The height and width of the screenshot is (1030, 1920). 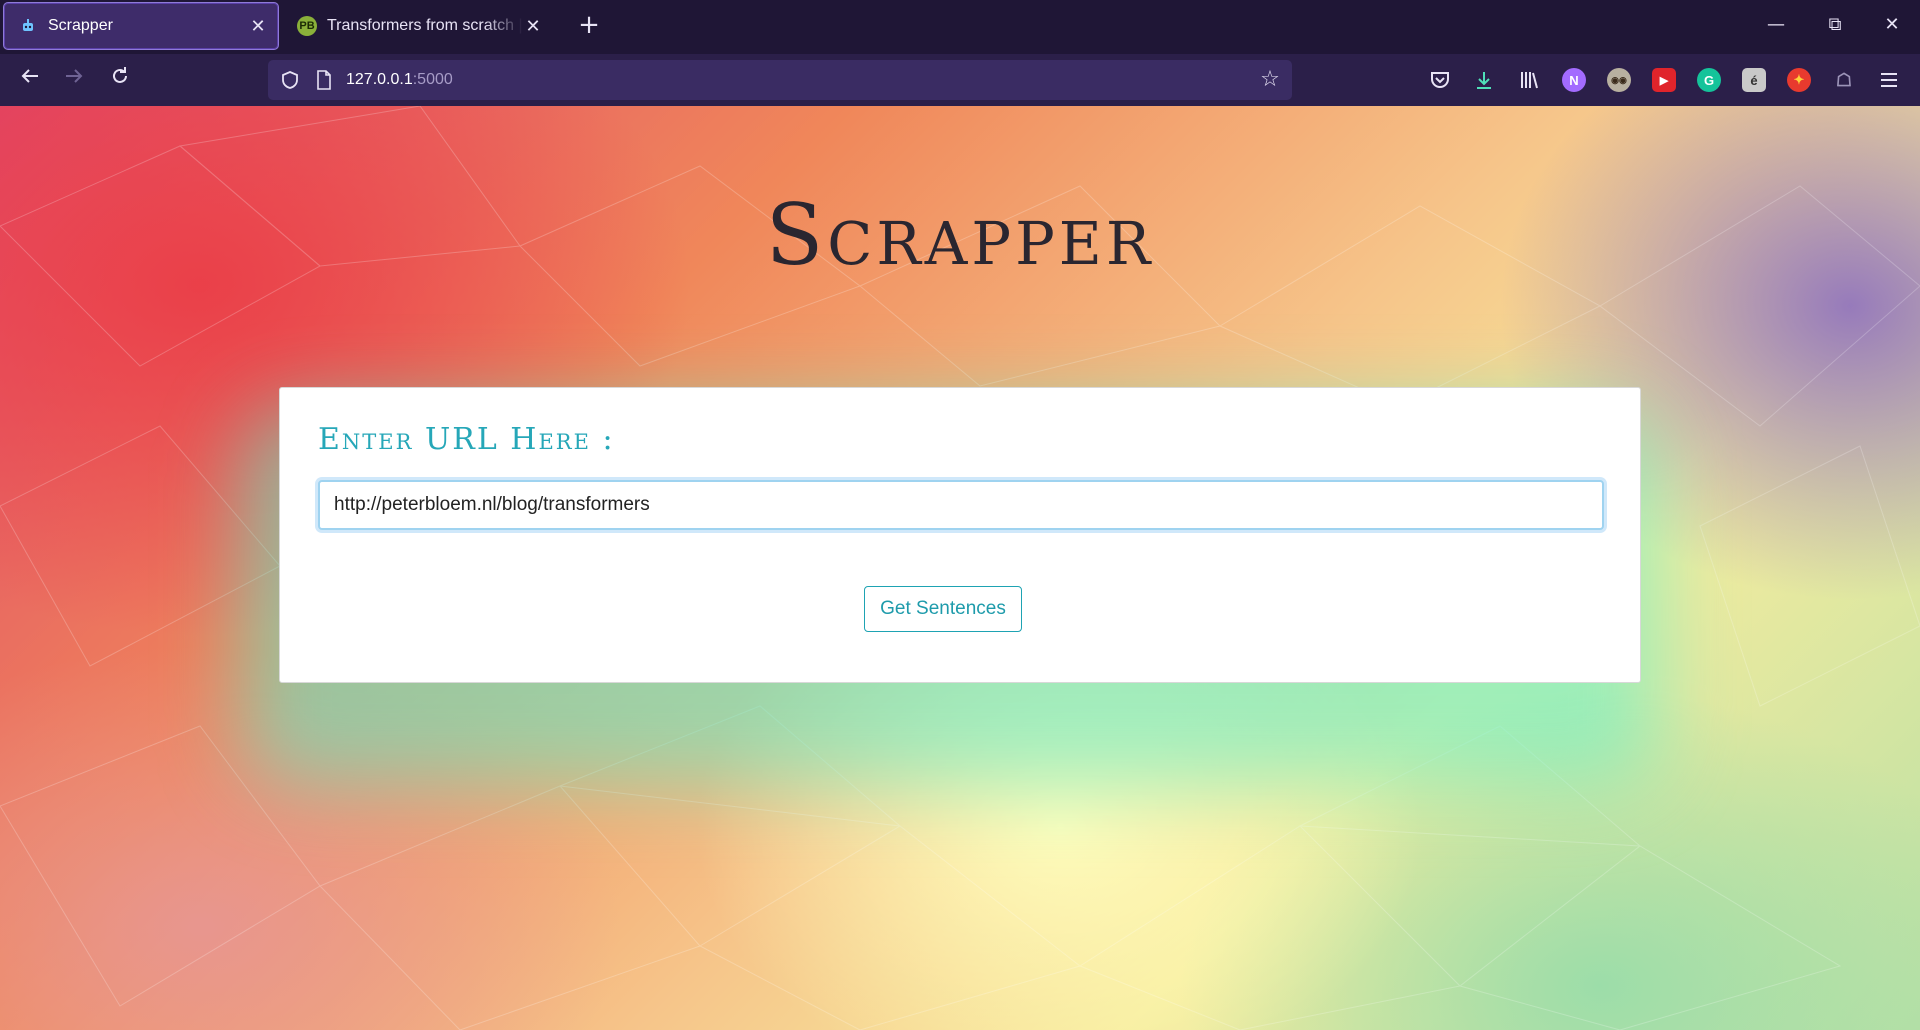 I want to click on get-sentences-button: Get Sentences, so click(x=943, y=609).